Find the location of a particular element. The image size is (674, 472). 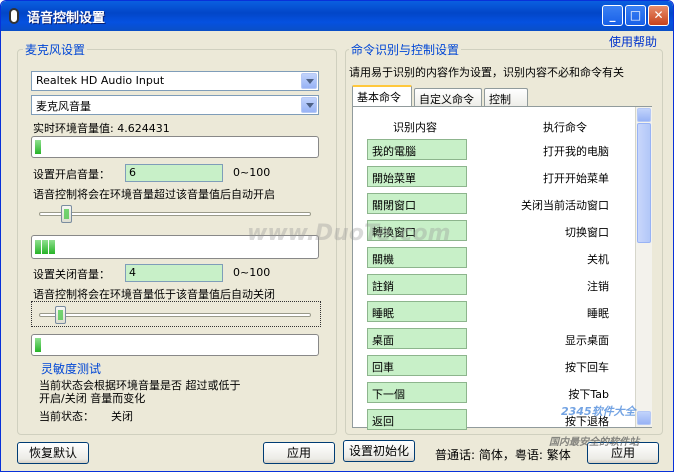

help-link: 使用帮助 is located at coordinates (633, 41).